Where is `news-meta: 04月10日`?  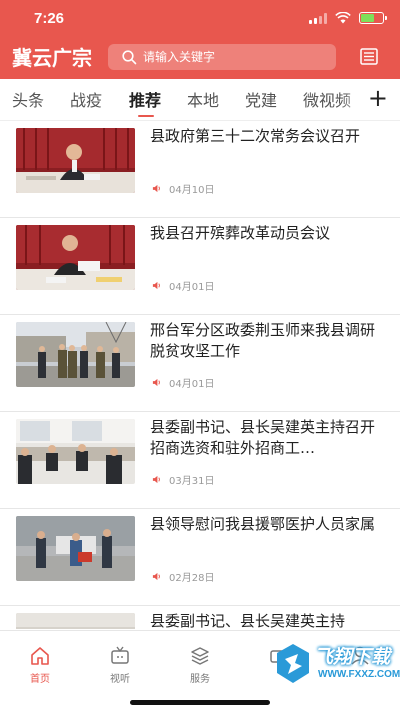 news-meta: 04月10日 is located at coordinates (183, 188).